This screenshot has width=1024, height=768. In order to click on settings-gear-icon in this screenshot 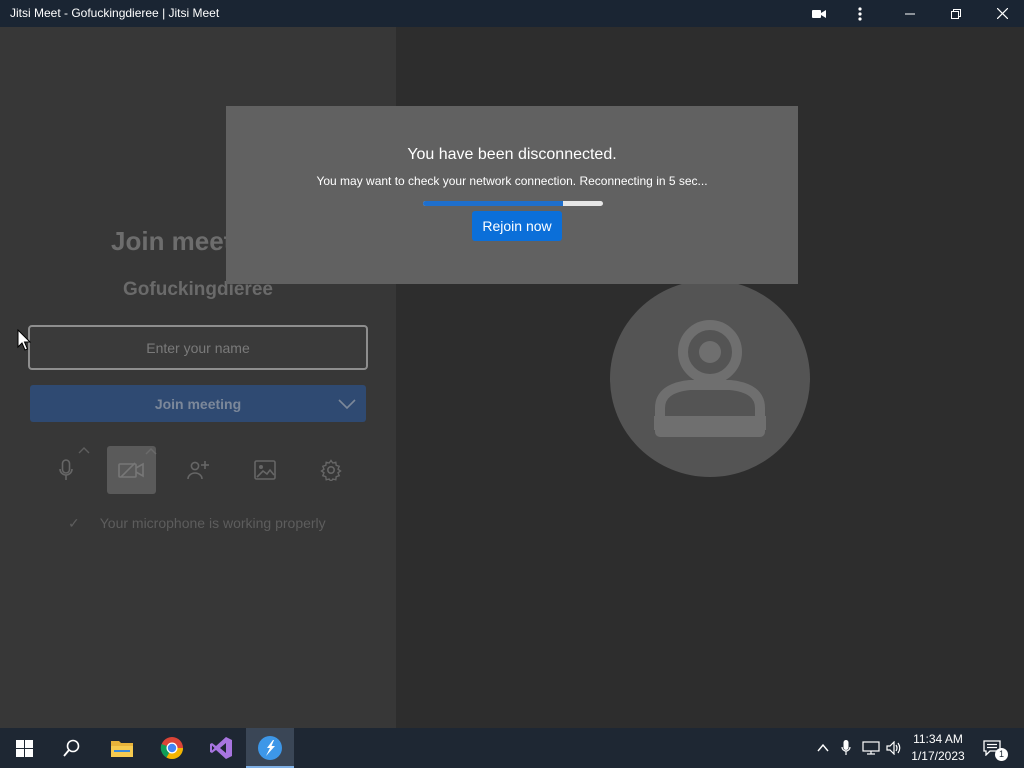, I will do `click(331, 470)`.